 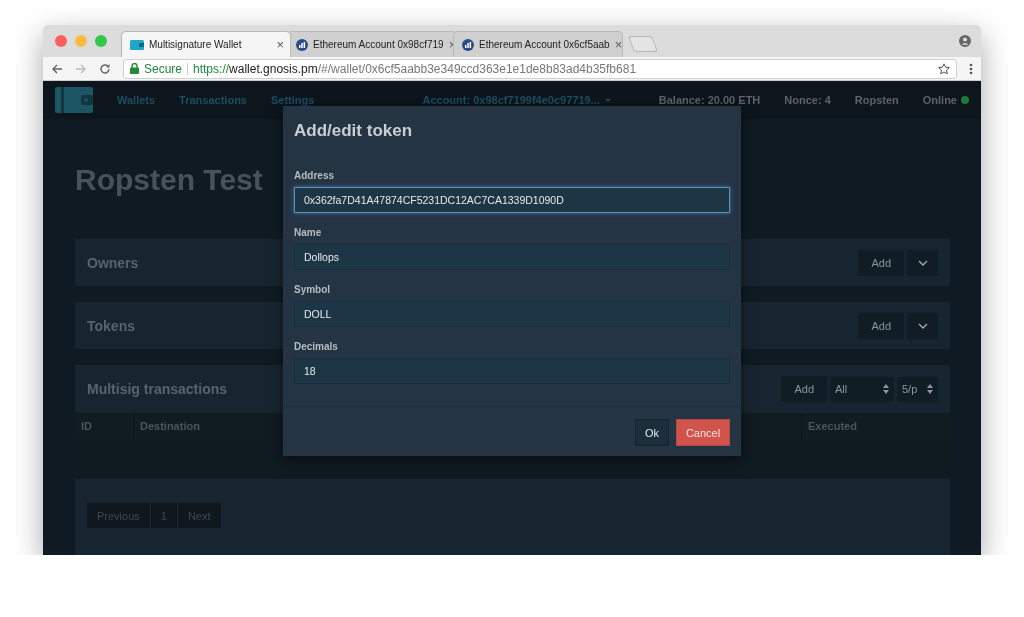 I want to click on back-icon, so click(x=57, y=68).